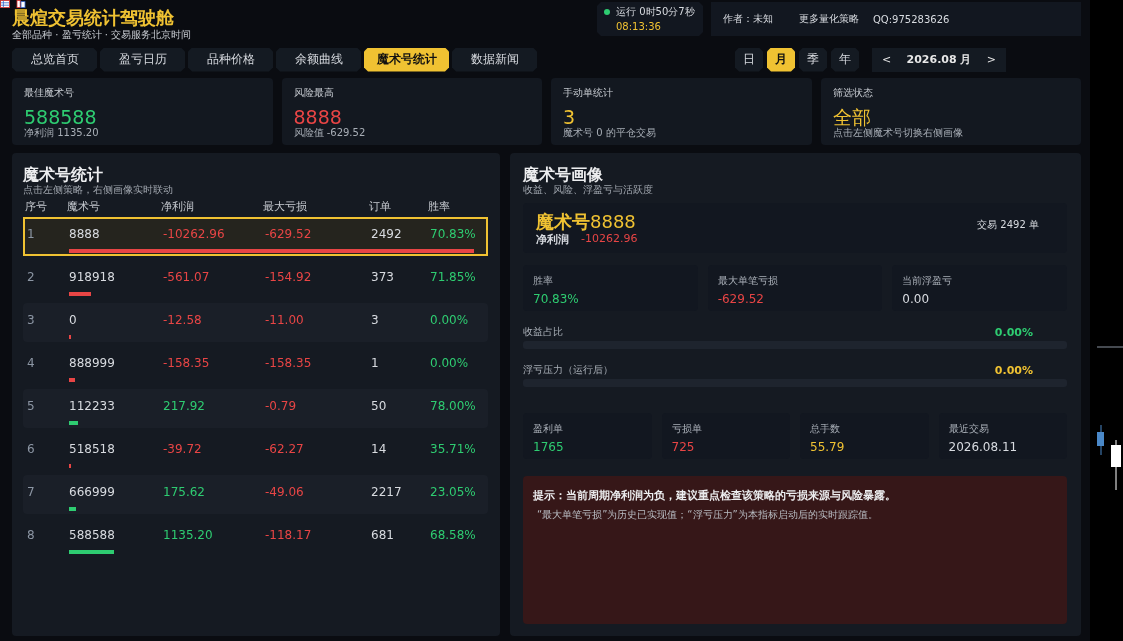 Image resolution: width=1123 pixels, height=641 pixels. What do you see at coordinates (92, 535) in the screenshot?
I see `magic-number: 588588` at bounding box center [92, 535].